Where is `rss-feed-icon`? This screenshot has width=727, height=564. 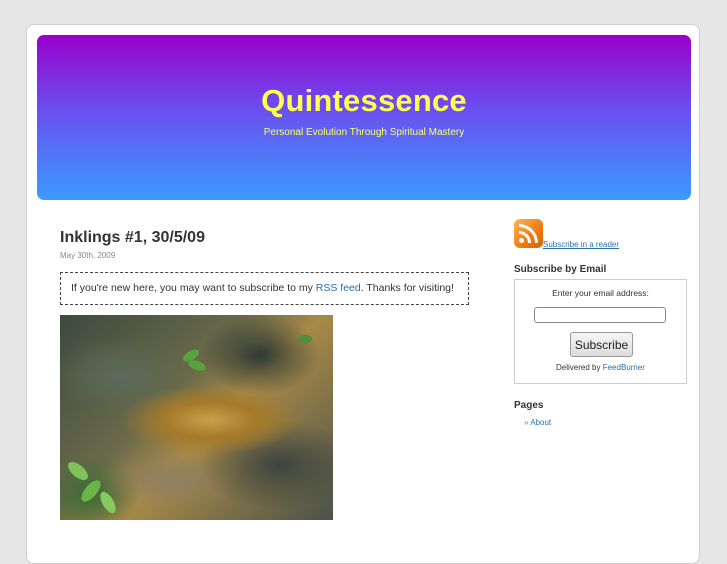
rss-feed-icon is located at coordinates (528, 233).